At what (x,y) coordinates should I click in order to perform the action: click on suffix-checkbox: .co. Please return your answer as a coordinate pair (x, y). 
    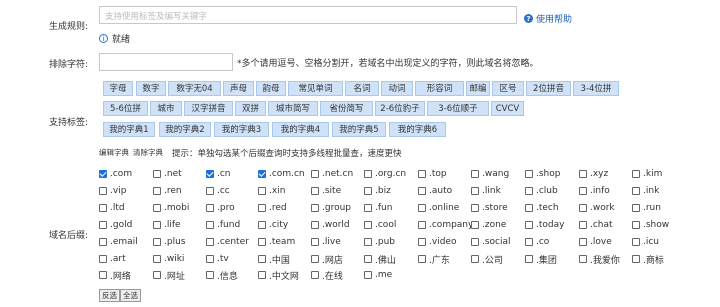
    Looking at the image, I should click on (537, 242).